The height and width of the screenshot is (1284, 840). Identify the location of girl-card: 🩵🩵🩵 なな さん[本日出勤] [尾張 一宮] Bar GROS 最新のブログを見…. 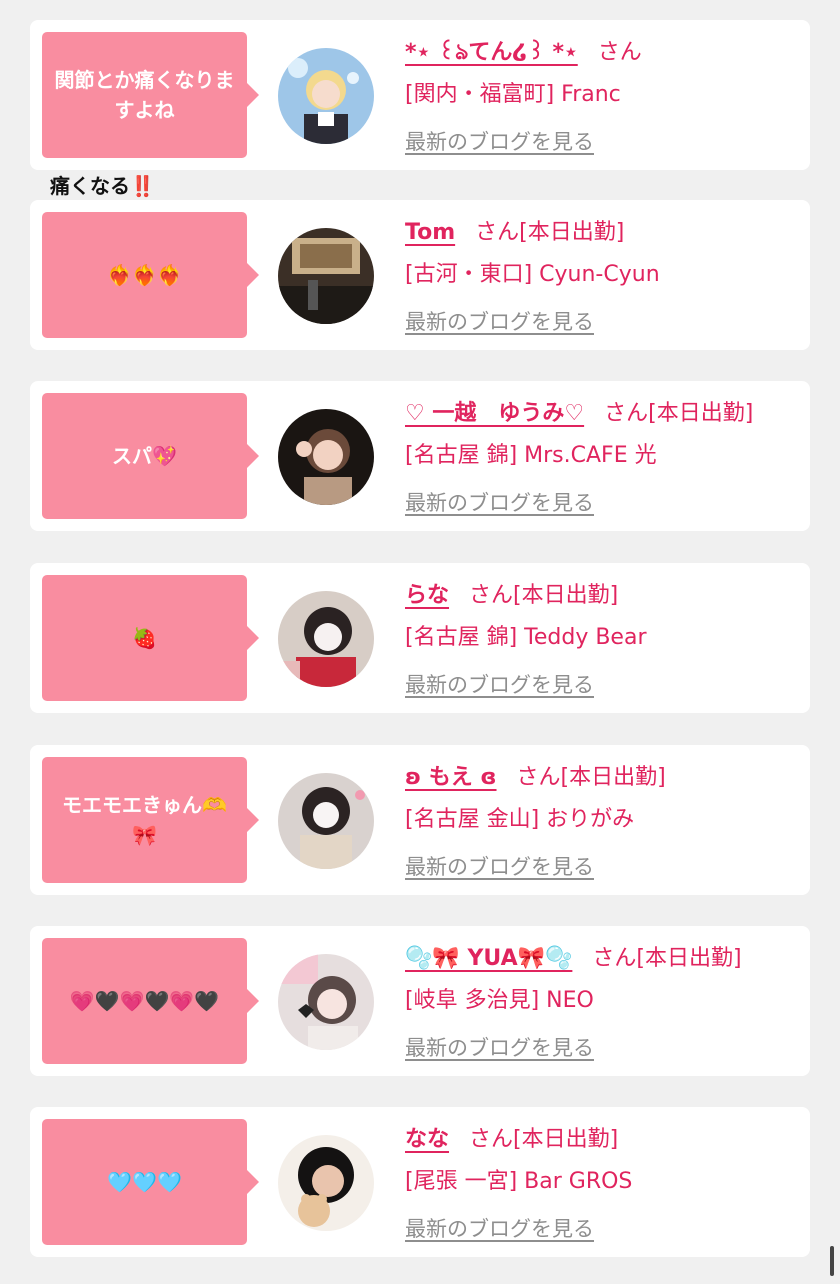
(420, 1182).